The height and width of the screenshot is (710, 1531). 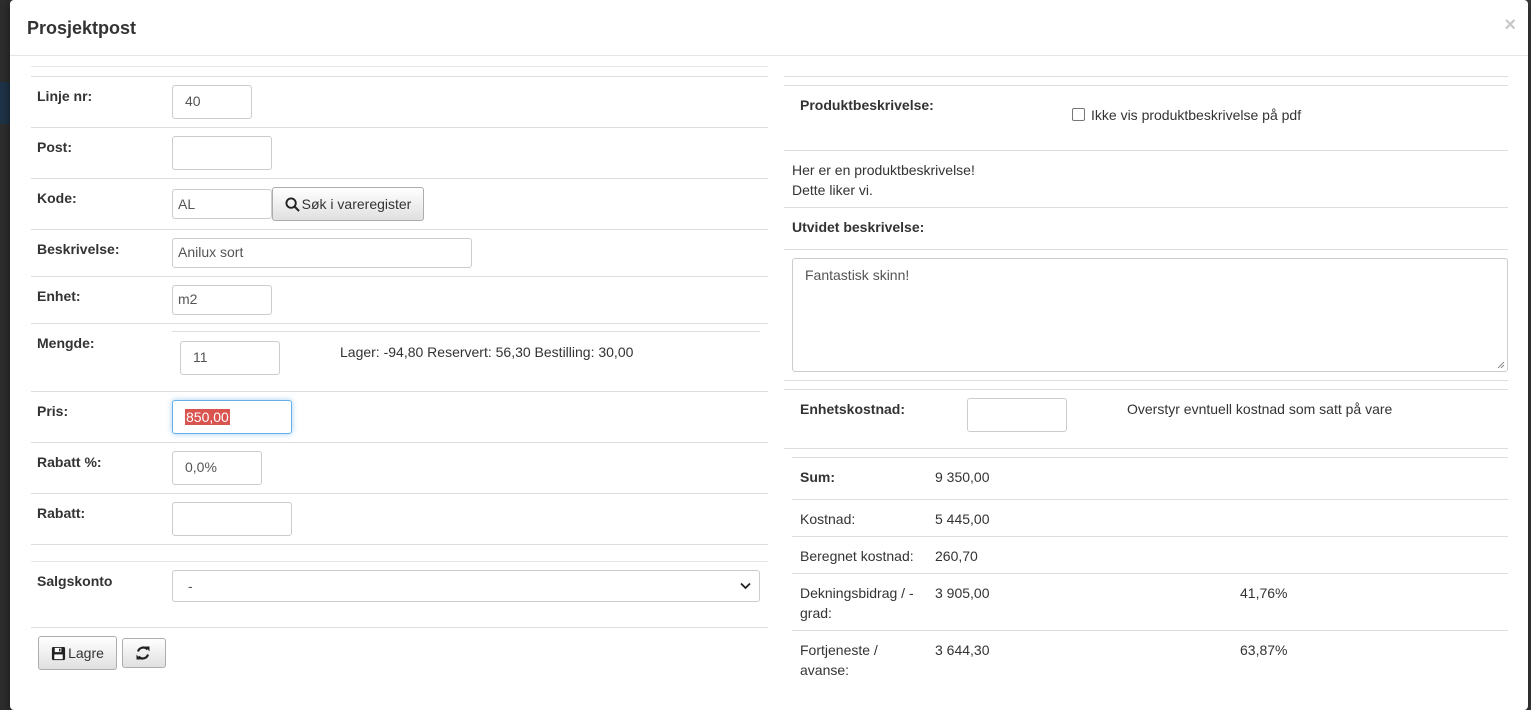 I want to click on search-icon, so click(x=292, y=204).